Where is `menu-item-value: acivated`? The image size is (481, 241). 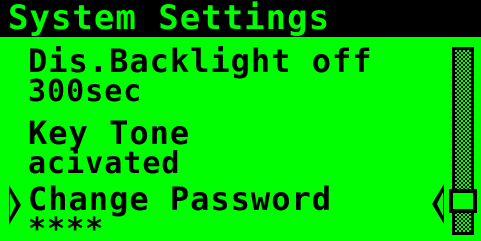 menu-item-value: acivated is located at coordinates (104, 163).